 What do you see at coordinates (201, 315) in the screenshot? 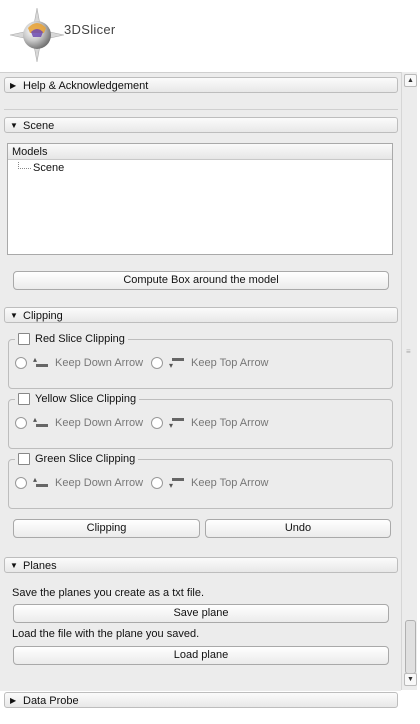
I see `section-header-clipping: ▼ Clipping` at bounding box center [201, 315].